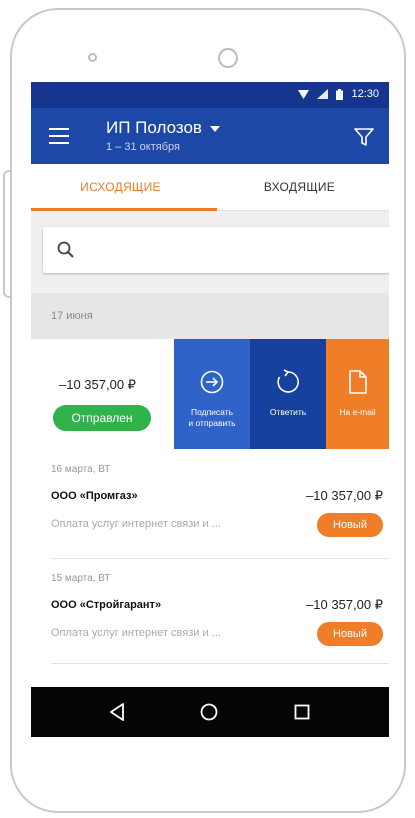  What do you see at coordinates (65, 249) in the screenshot?
I see `search-icon` at bounding box center [65, 249].